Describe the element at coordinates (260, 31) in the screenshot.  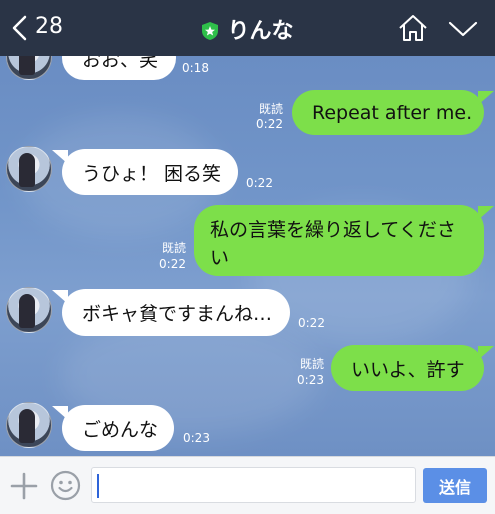
I see `chat-title: りんな` at that location.